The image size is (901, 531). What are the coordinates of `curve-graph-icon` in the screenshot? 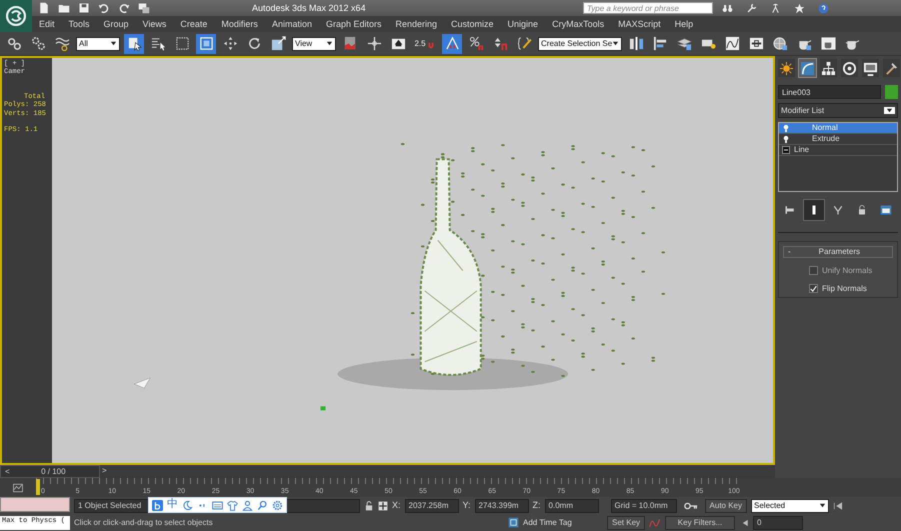 It's located at (732, 43).